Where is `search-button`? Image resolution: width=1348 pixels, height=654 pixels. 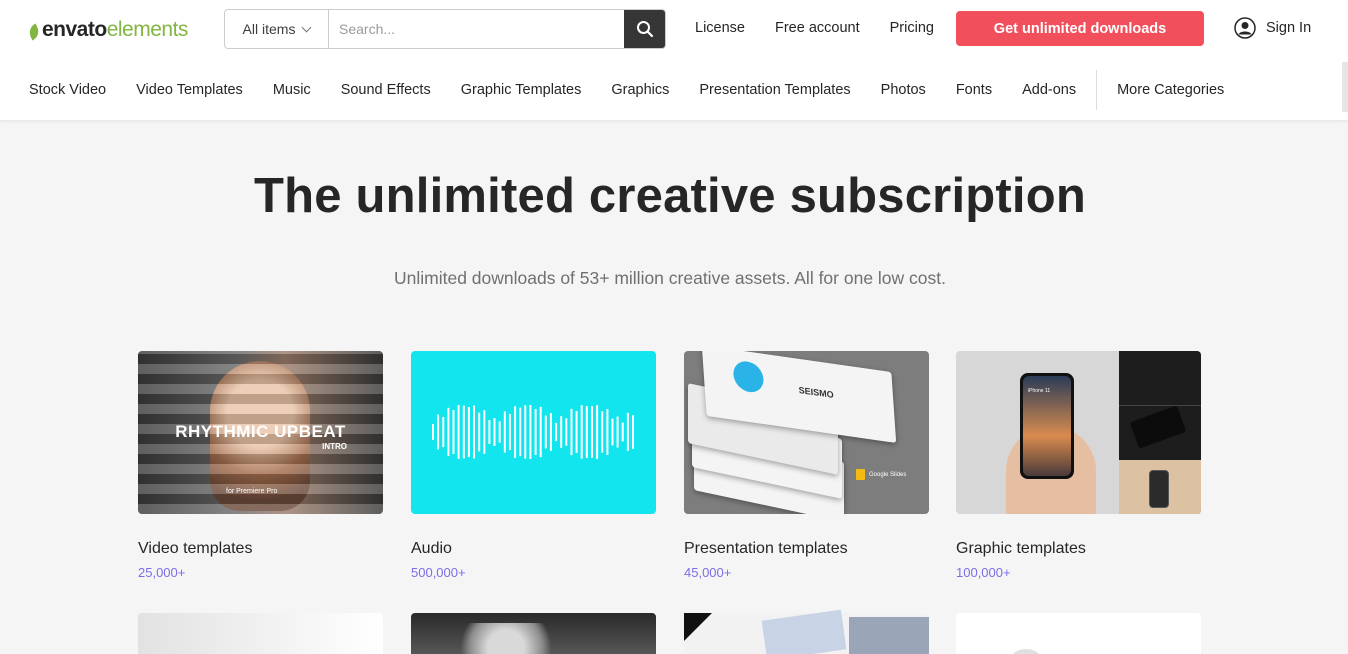
search-button is located at coordinates (644, 29).